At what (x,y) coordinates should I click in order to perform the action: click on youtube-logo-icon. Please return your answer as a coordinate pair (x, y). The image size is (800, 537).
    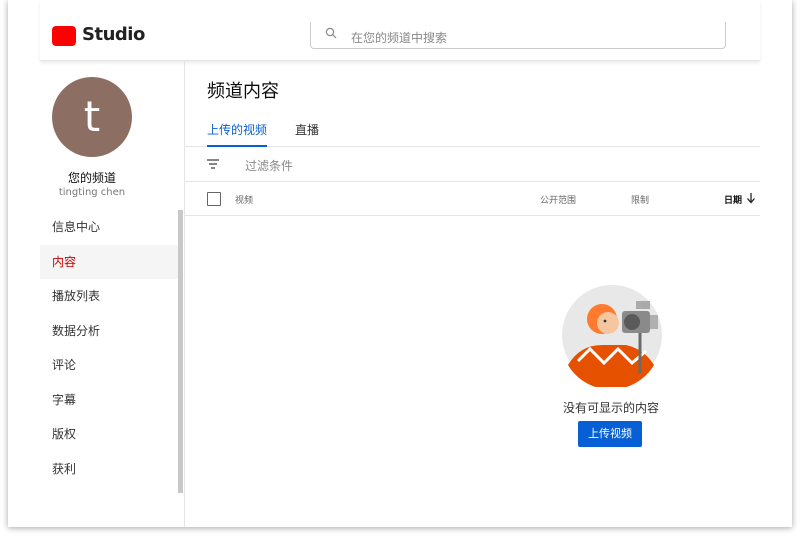
    Looking at the image, I should click on (64, 36).